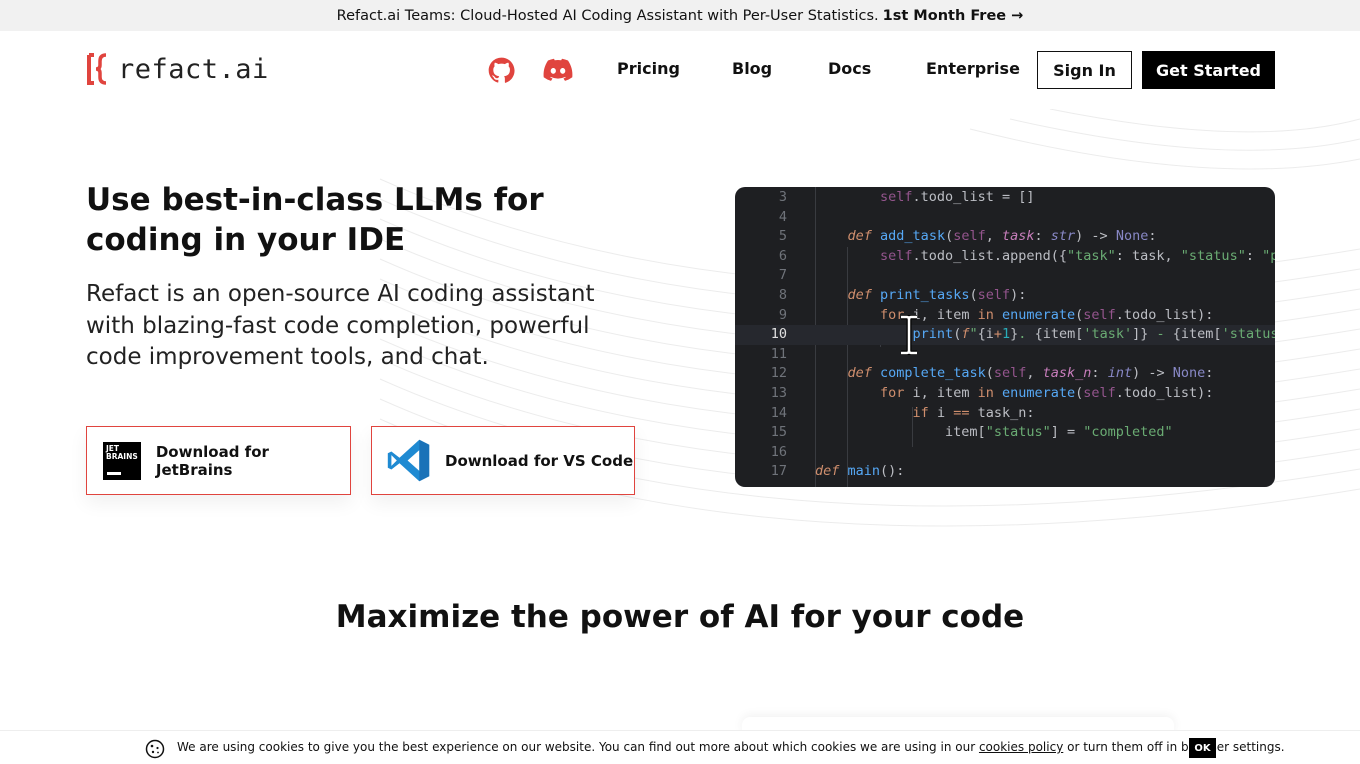  What do you see at coordinates (155, 749) in the screenshot?
I see `cookie-icon` at bounding box center [155, 749].